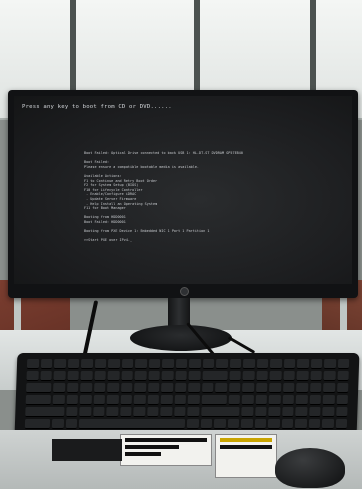 The width and height of the screenshot is (362, 489). I want to click on service-label, so click(166, 450).